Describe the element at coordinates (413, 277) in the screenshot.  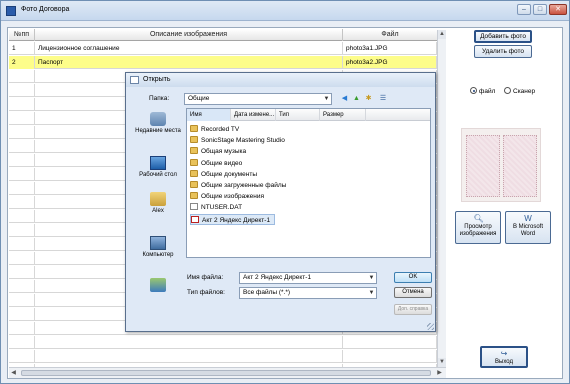
I see `ok-button: OK` at that location.